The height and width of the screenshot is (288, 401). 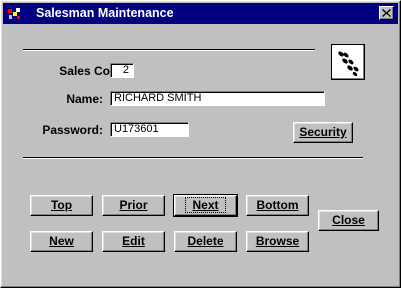 I want to click on close-icon, so click(x=386, y=13).